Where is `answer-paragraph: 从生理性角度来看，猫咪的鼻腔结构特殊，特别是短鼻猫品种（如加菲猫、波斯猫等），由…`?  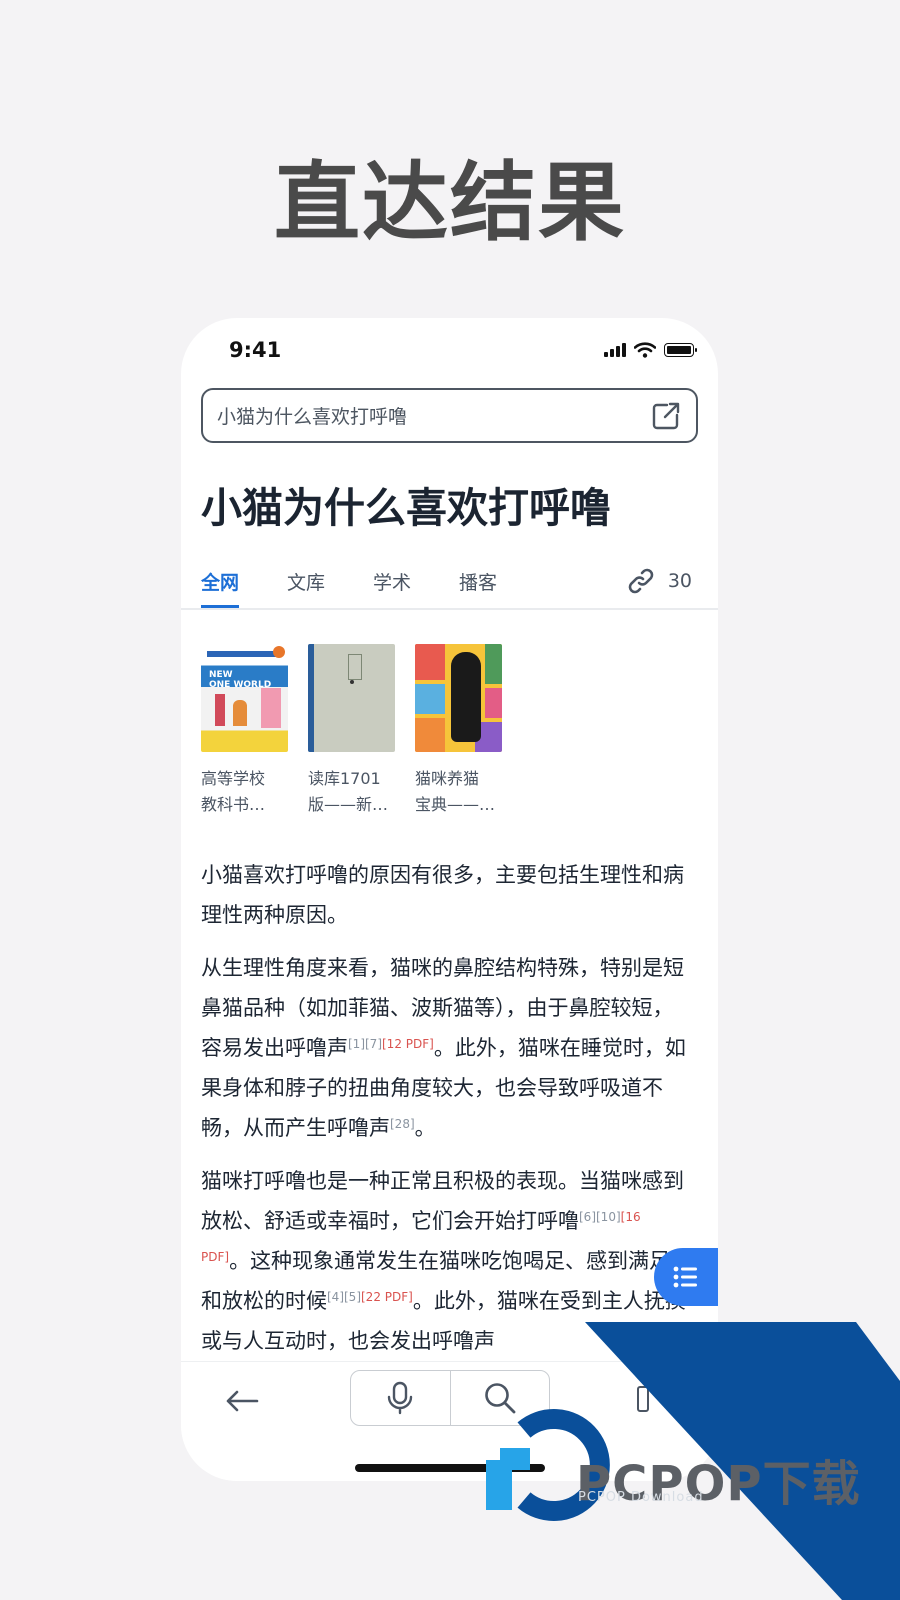
answer-paragraph: 从生理性角度来看，猫咪的鼻腔结构特殊，特别是短鼻猫品种（如加菲猫、波斯猫等），由… is located at coordinates (443, 1048).